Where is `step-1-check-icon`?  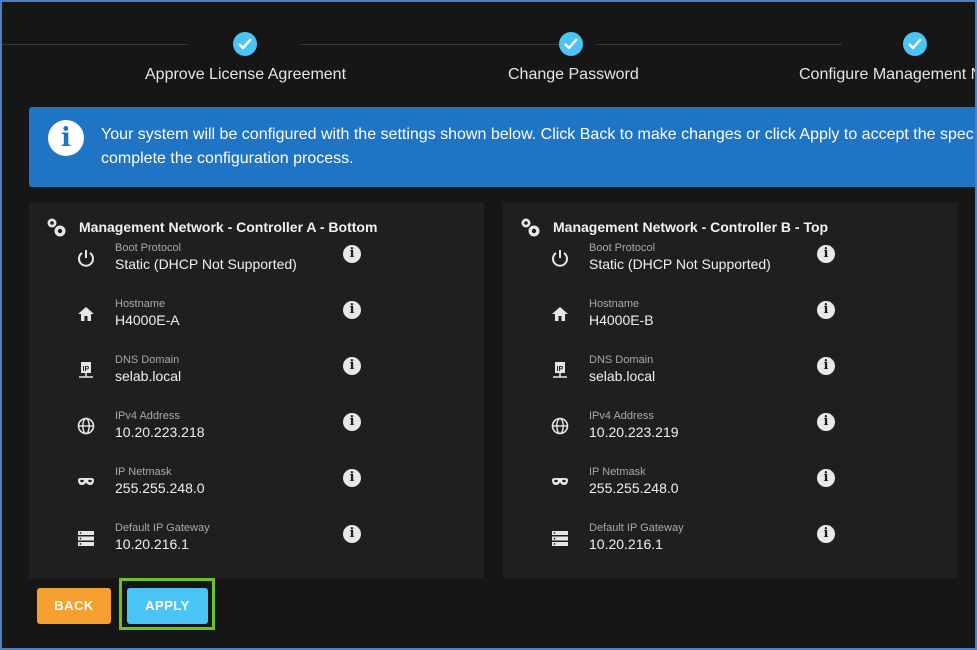
step-1-check-icon is located at coordinates (245, 44).